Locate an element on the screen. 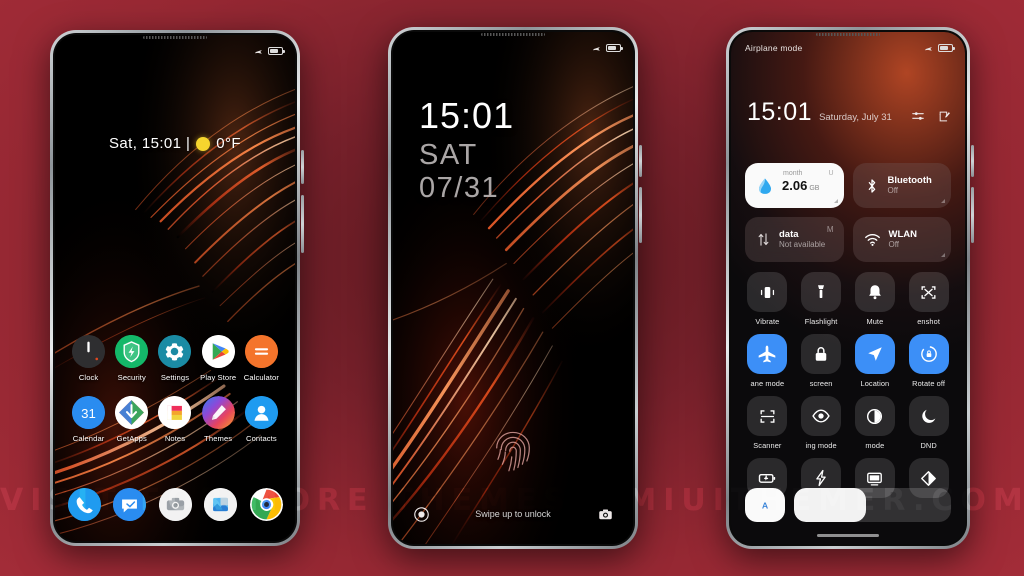  app-contacts: Contacts is located at coordinates (261, 419).